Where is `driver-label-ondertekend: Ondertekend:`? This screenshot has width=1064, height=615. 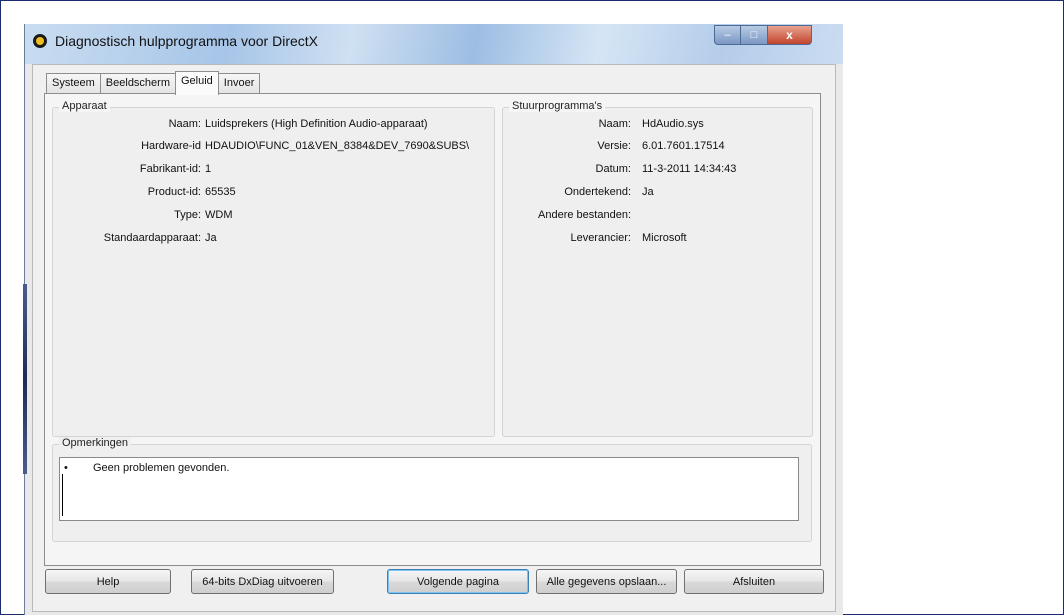 driver-label-ondertekend: Ondertekend: is located at coordinates (597, 192).